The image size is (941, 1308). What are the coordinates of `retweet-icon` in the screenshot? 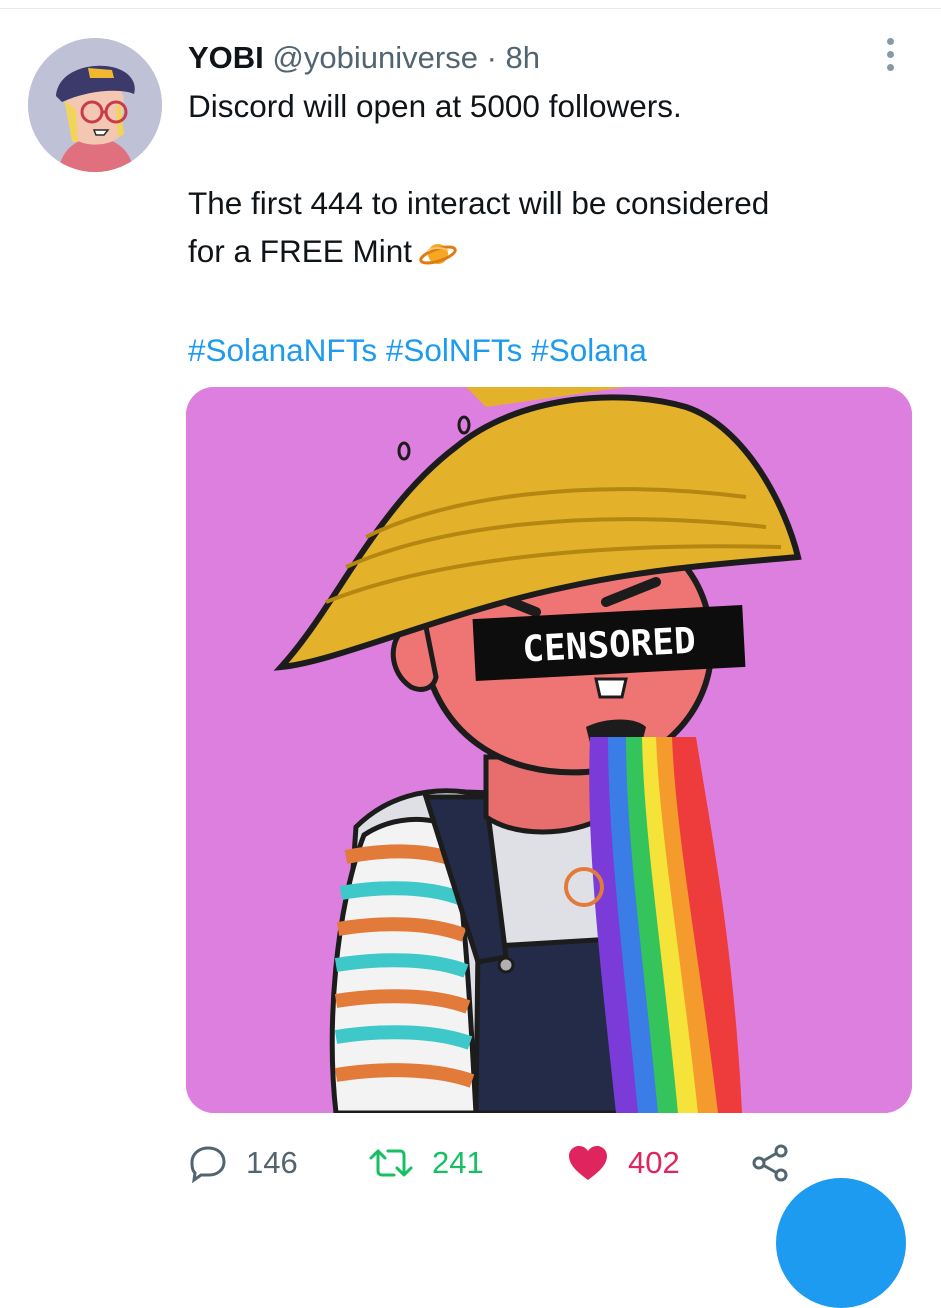 It's located at (391, 1163).